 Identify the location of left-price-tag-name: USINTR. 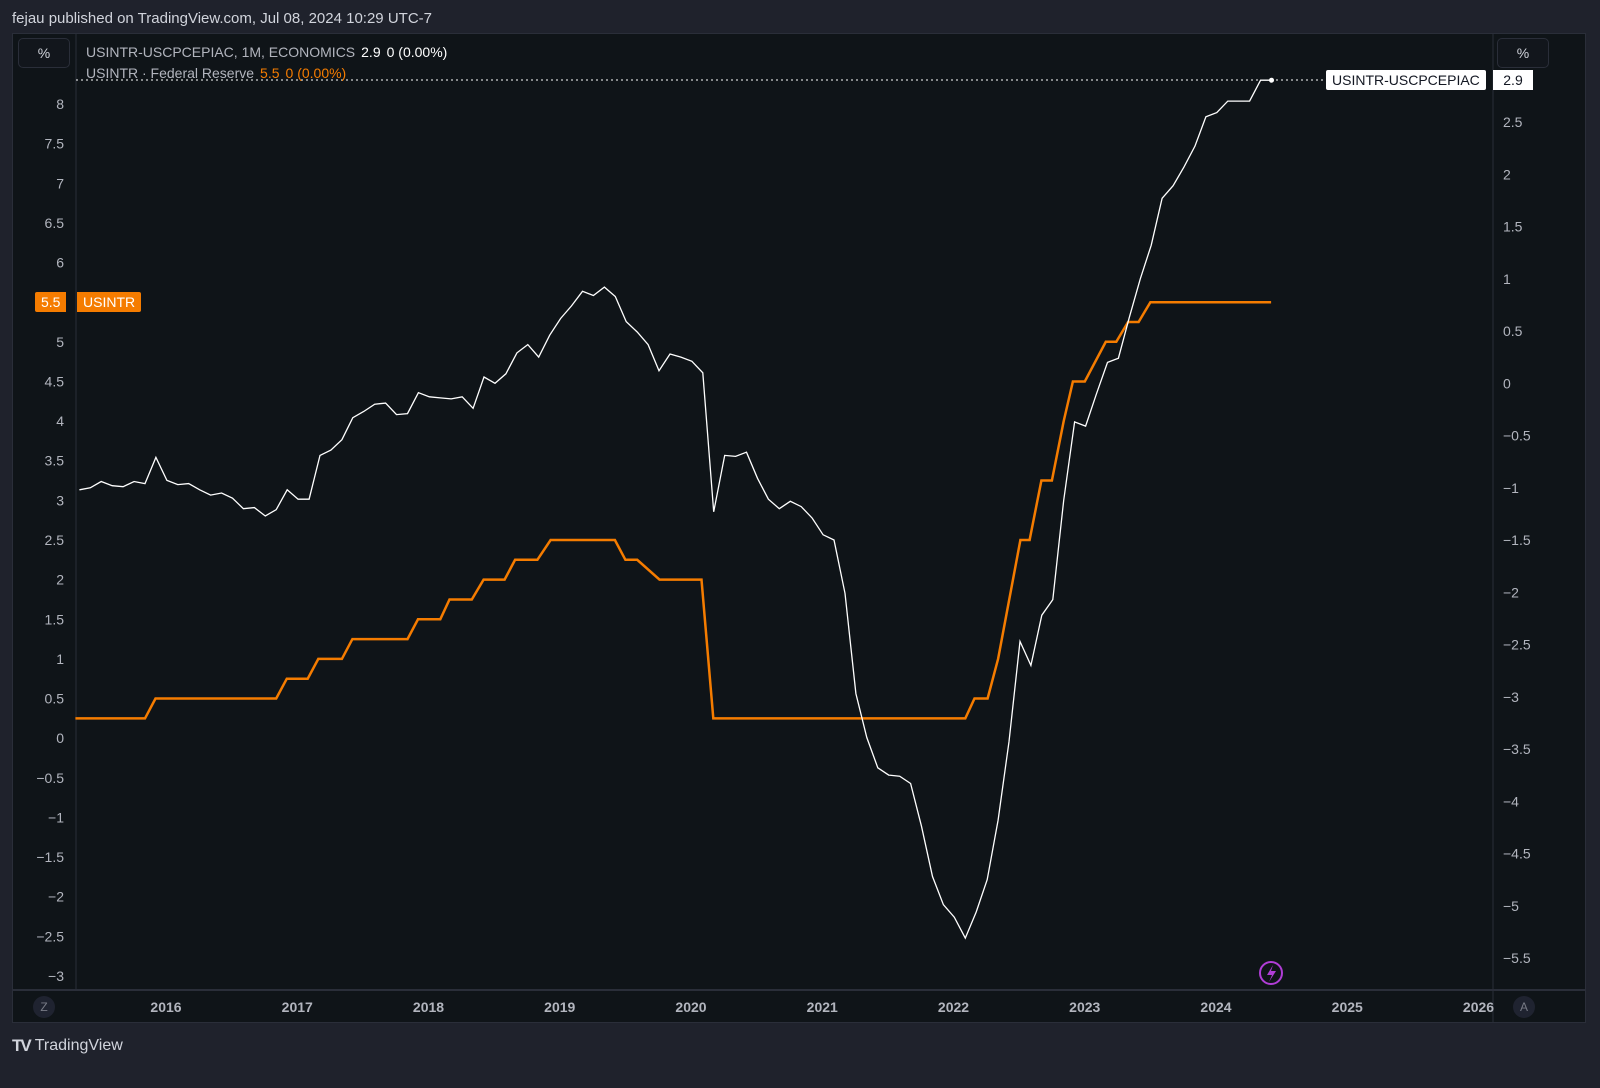
(109, 302).